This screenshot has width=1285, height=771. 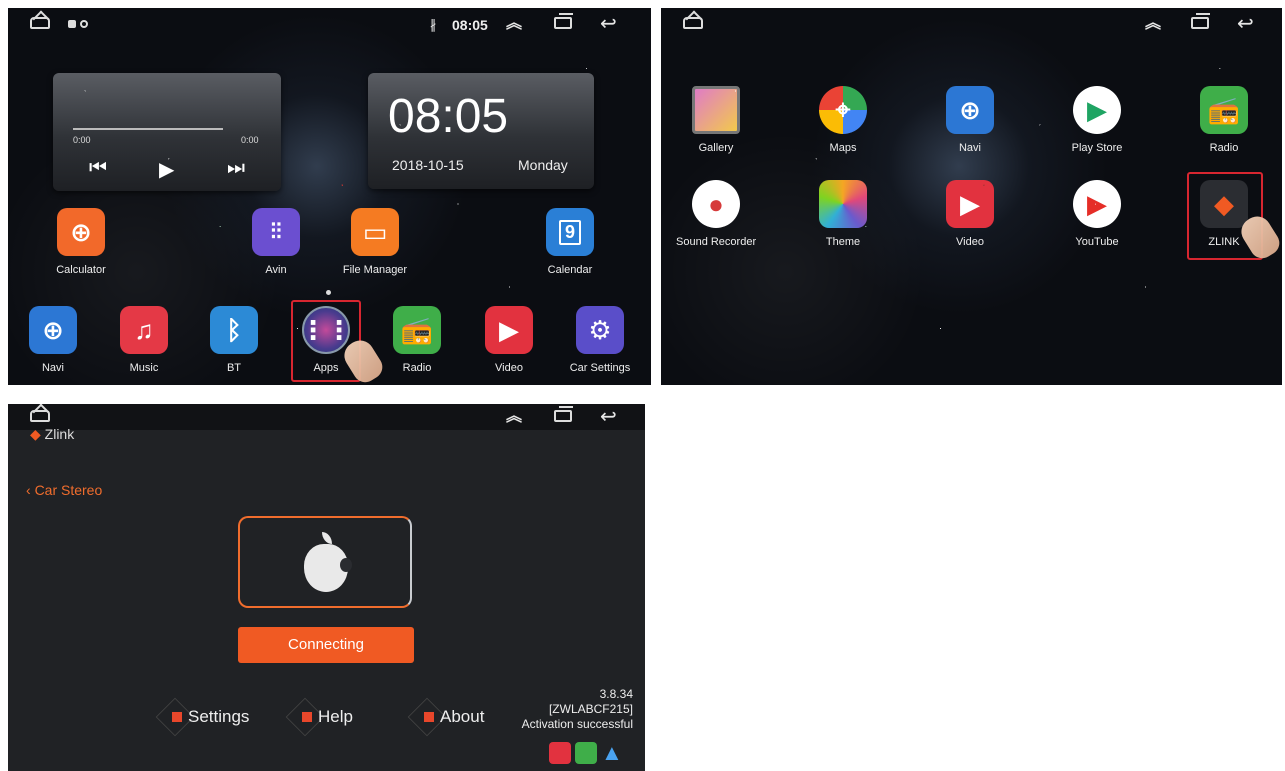 What do you see at coordinates (543, 165) in the screenshot?
I see `clock-day: Monday` at bounding box center [543, 165].